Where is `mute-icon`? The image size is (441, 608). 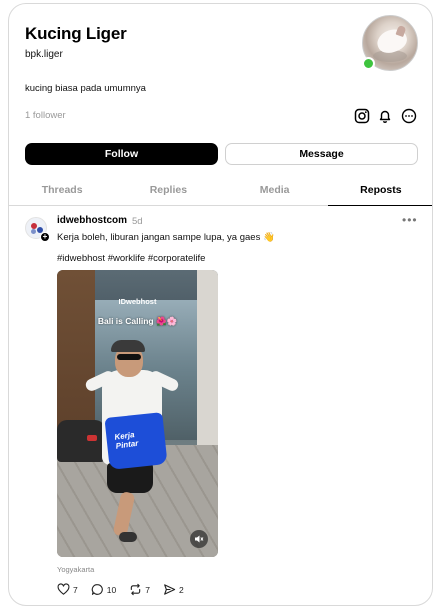 mute-icon is located at coordinates (199, 539).